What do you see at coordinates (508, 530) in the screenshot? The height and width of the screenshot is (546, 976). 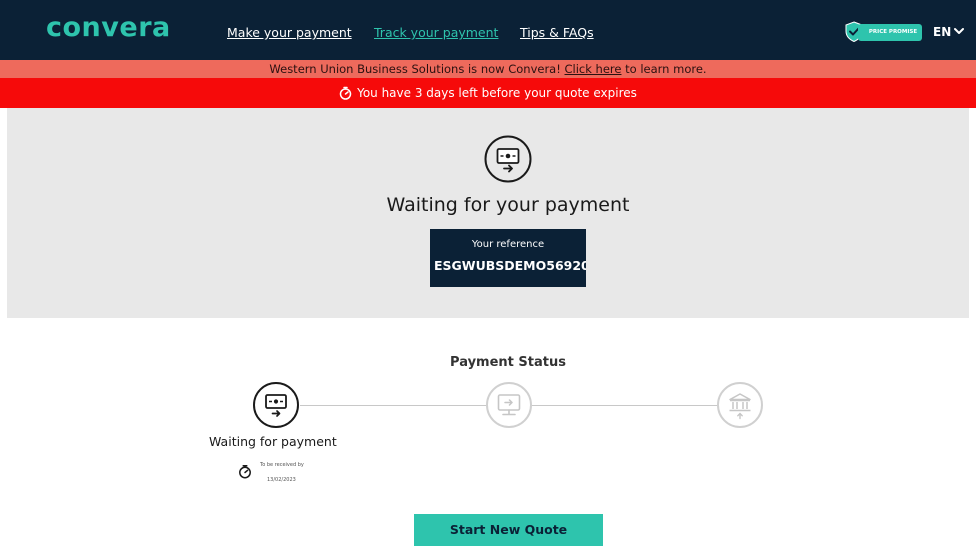 I see `start-new-quote-button: Start New Quote` at bounding box center [508, 530].